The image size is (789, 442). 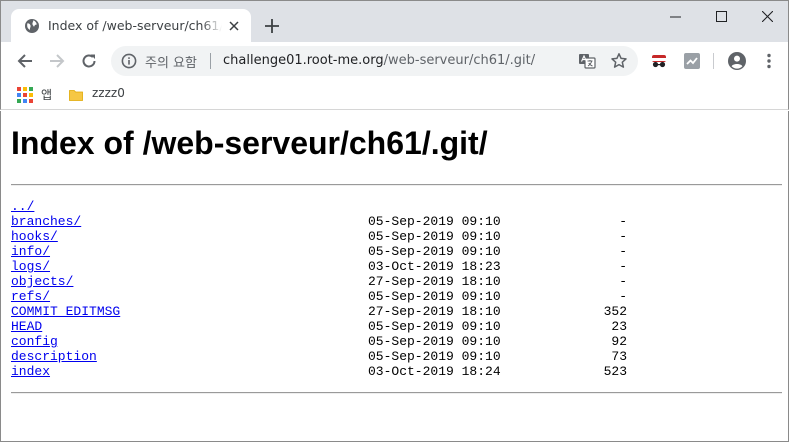 What do you see at coordinates (619, 356) in the screenshot?
I see `entry-size: 73` at bounding box center [619, 356].